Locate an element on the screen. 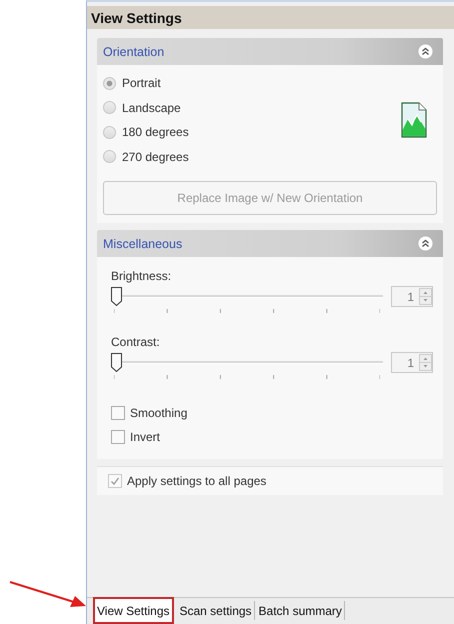 The image size is (454, 624). option-label: 270 degrees is located at coordinates (155, 157).